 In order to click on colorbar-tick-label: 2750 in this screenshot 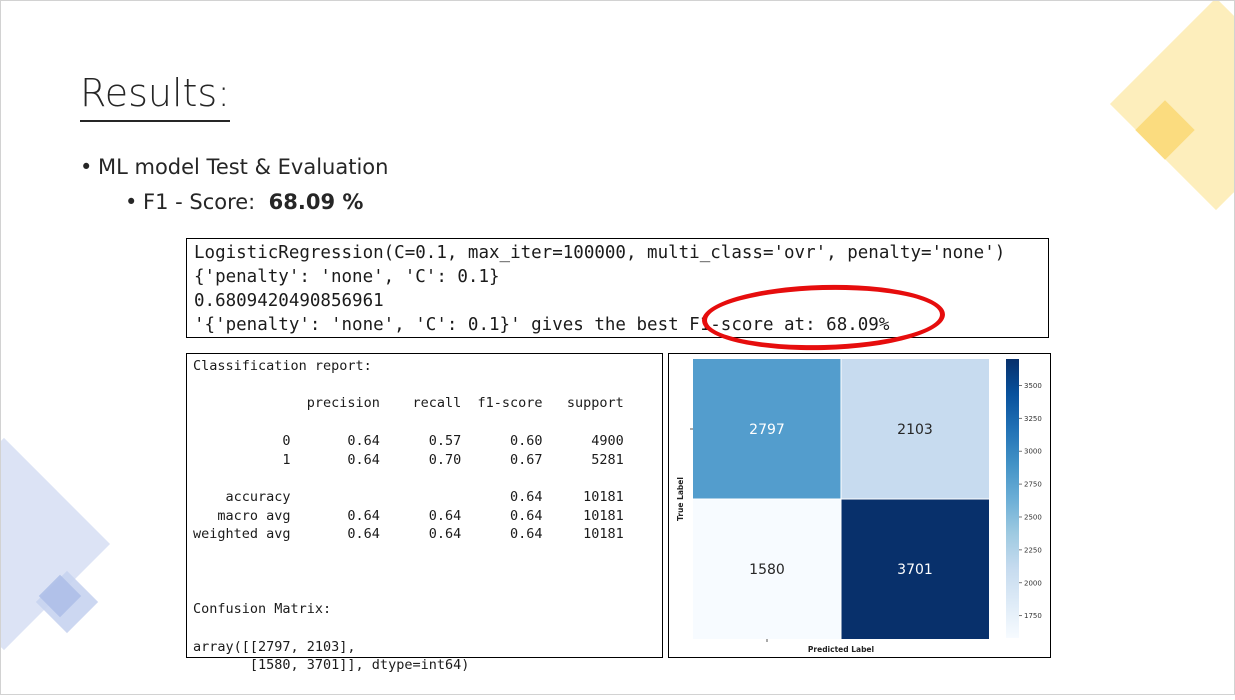, I will do `click(1033, 485)`.